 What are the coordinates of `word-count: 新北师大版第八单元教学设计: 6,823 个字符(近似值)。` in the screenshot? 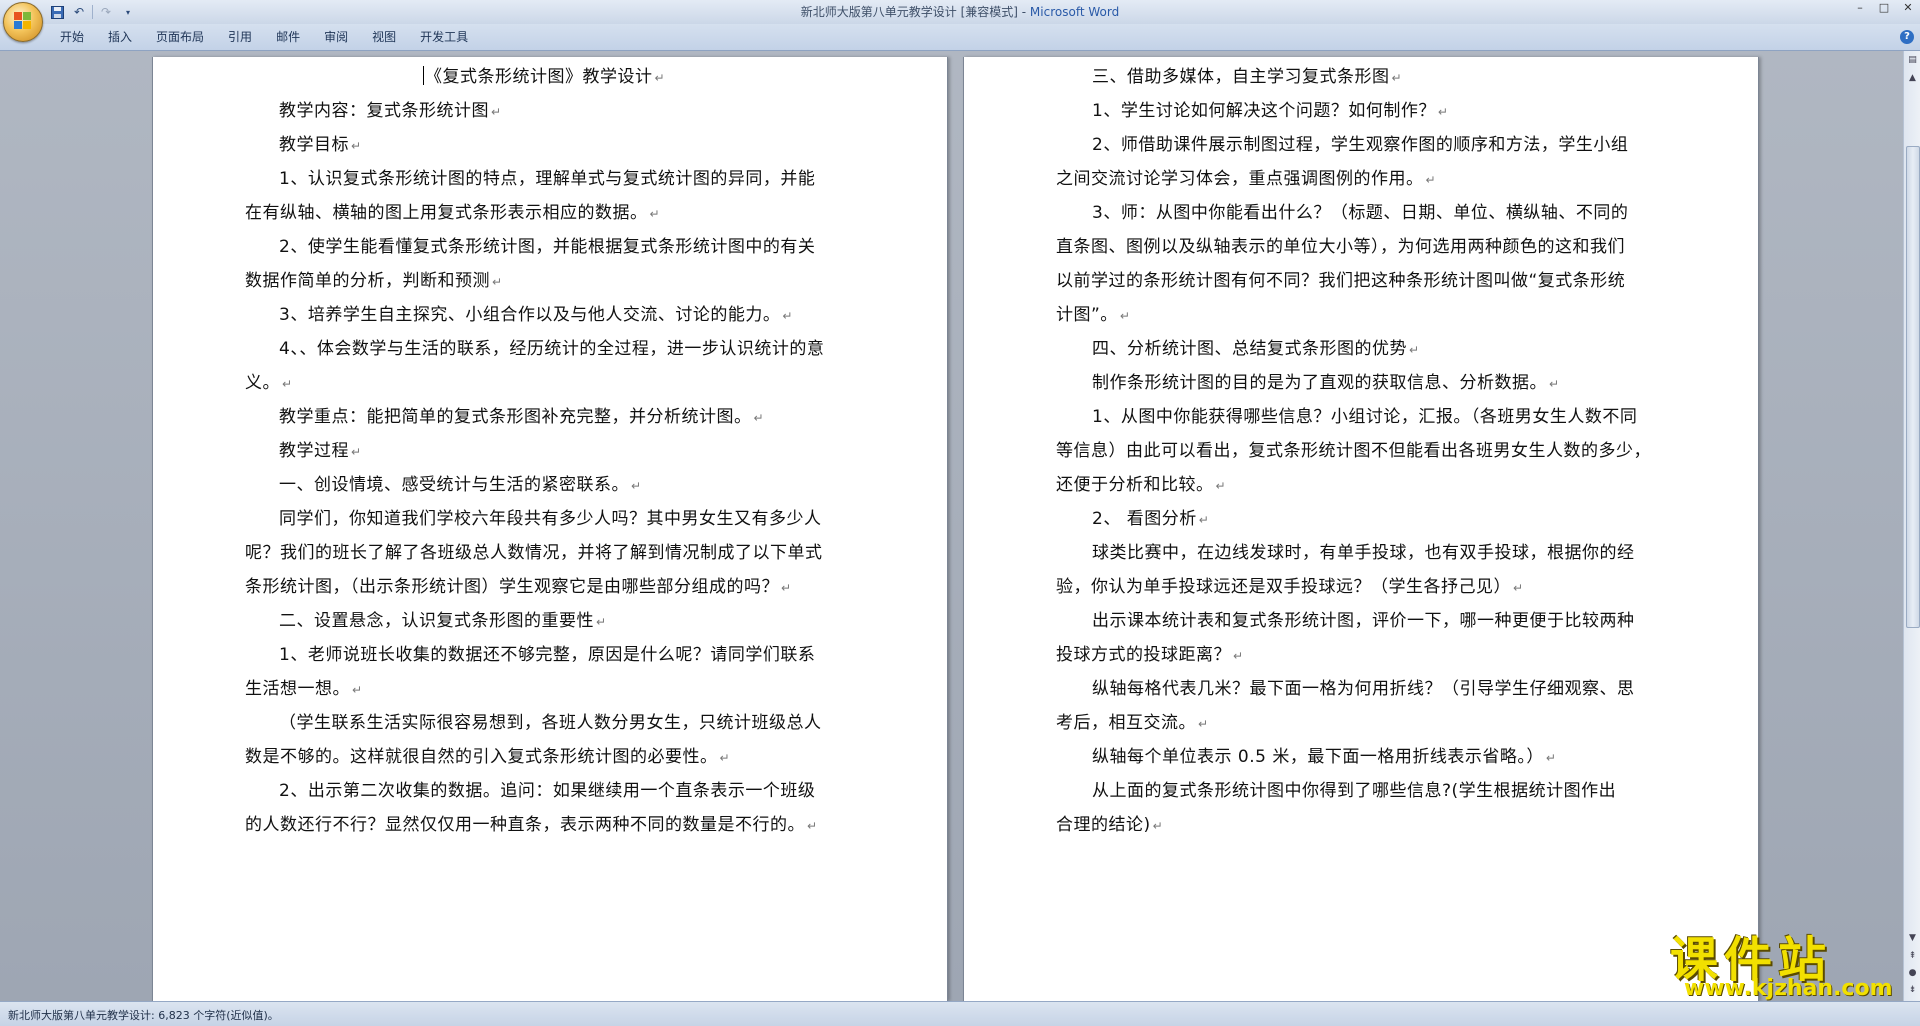 It's located at (143, 1015).